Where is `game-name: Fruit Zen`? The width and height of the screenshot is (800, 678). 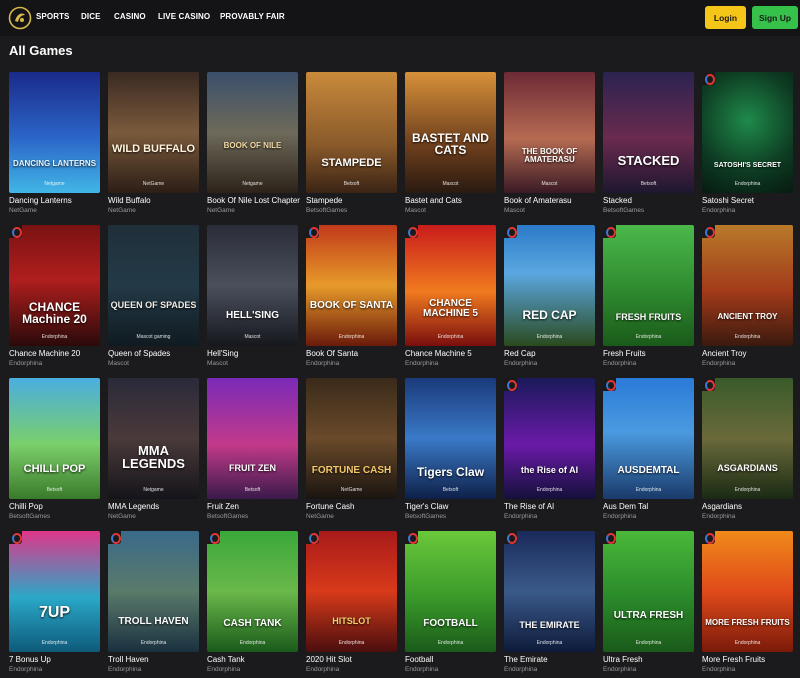
game-name: Fruit Zen is located at coordinates (255, 506).